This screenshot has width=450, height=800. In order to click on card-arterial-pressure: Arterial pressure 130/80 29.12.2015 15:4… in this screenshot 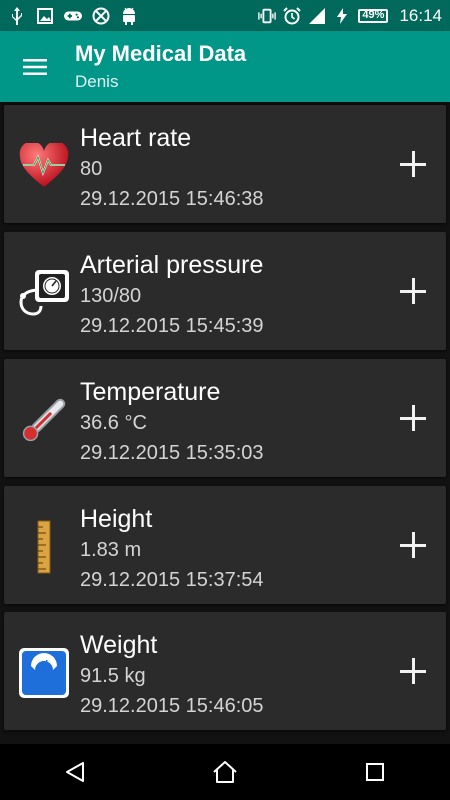, I will do `click(225, 291)`.